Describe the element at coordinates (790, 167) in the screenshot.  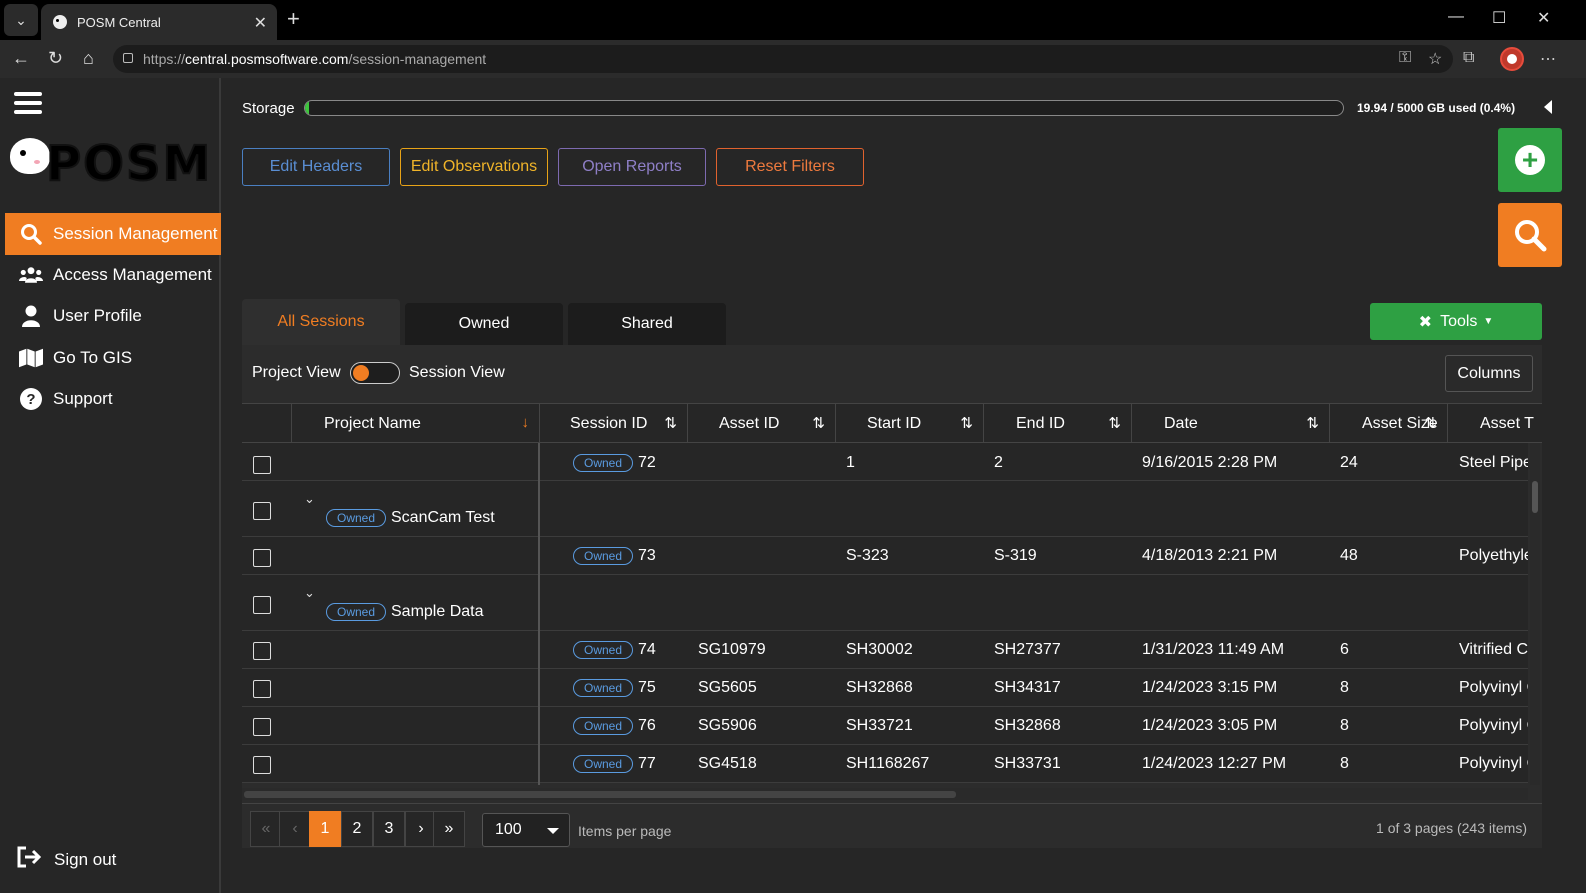
I see `reset-filters-button: Reset Filters` at that location.